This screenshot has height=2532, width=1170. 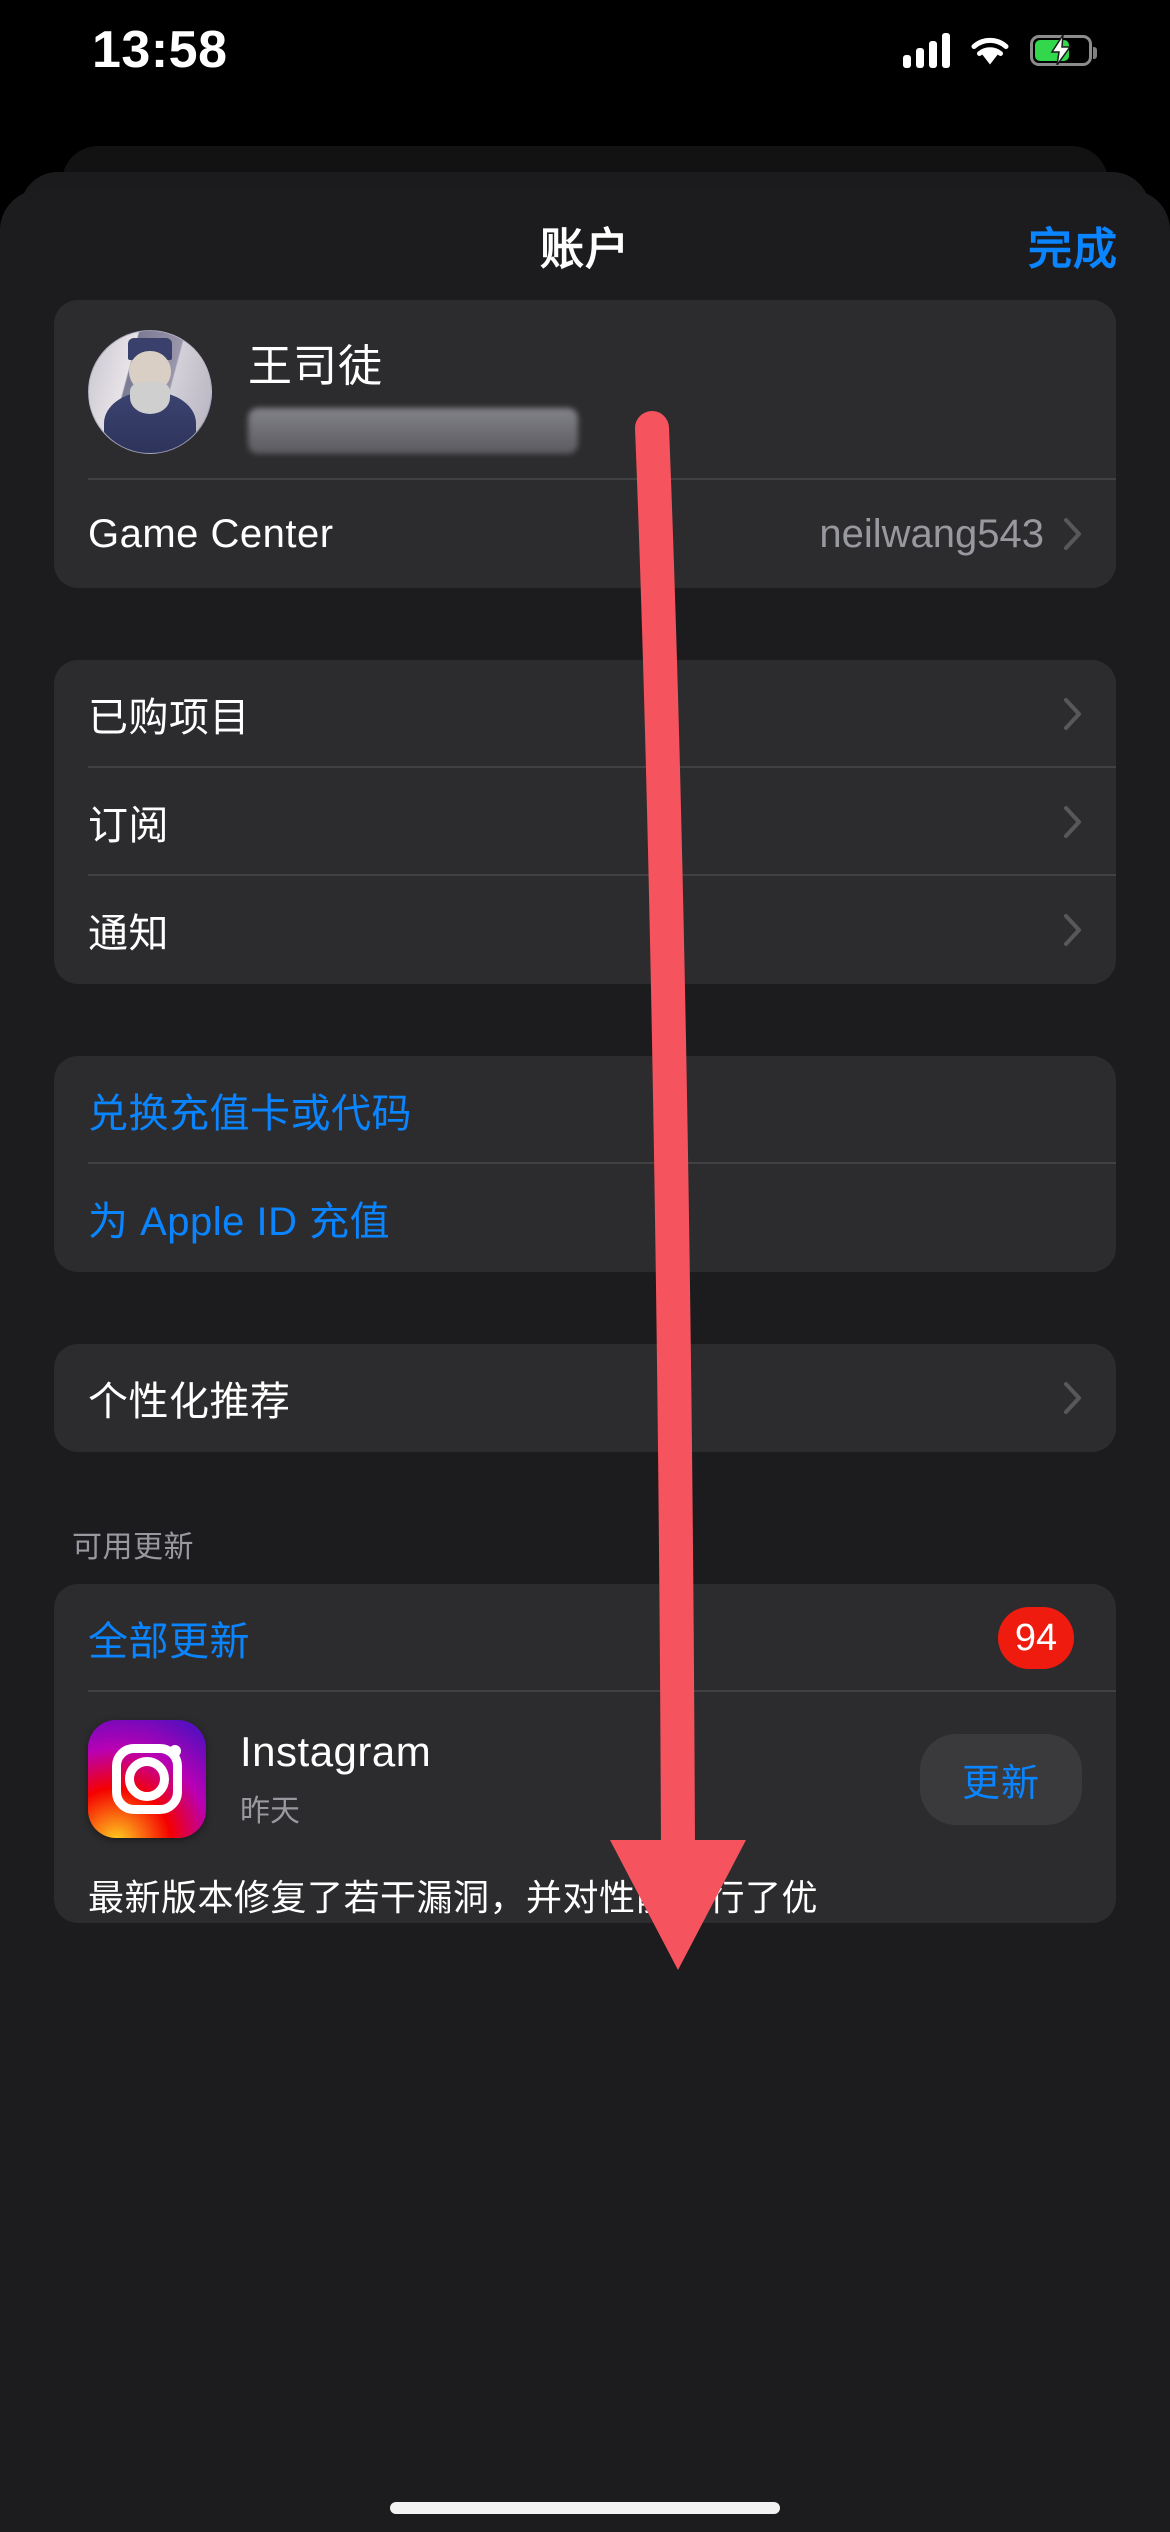 I want to click on menu-item-label: 已购项目, so click(x=169, y=718).